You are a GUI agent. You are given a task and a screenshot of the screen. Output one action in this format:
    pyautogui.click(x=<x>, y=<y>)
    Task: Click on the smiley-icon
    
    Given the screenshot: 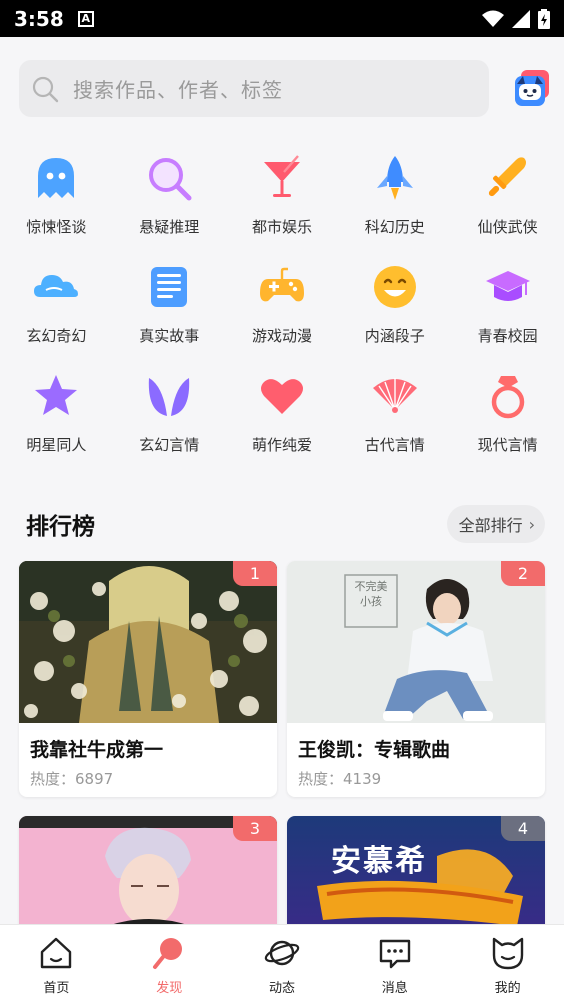 What is the action you would take?
    pyautogui.click(x=395, y=287)
    